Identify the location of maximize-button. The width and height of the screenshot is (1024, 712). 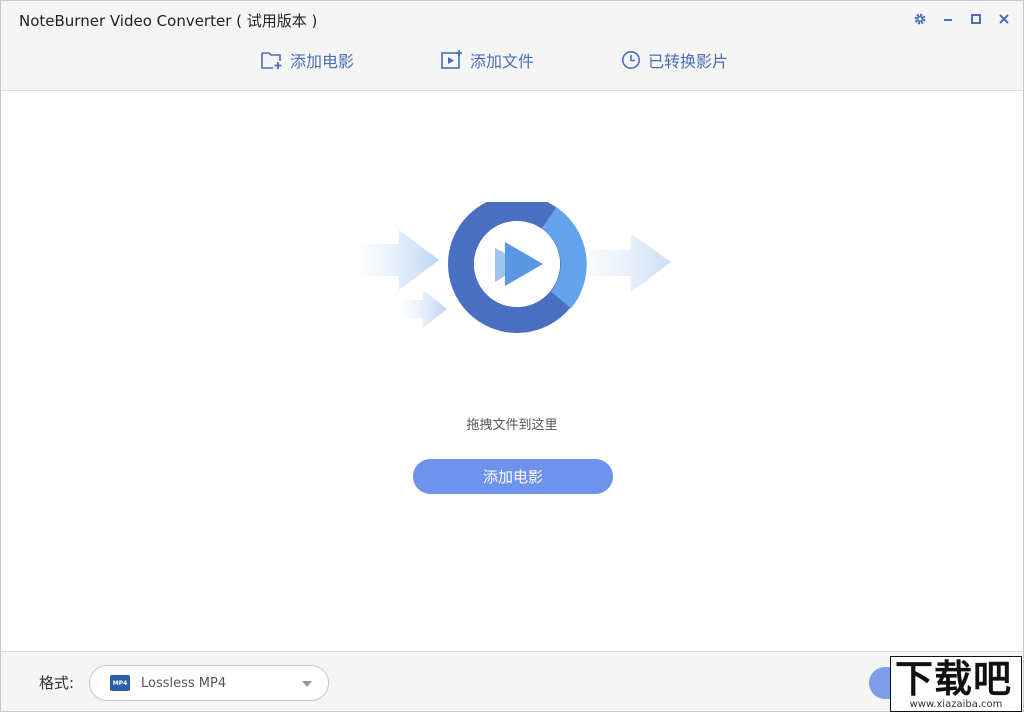
(976, 19).